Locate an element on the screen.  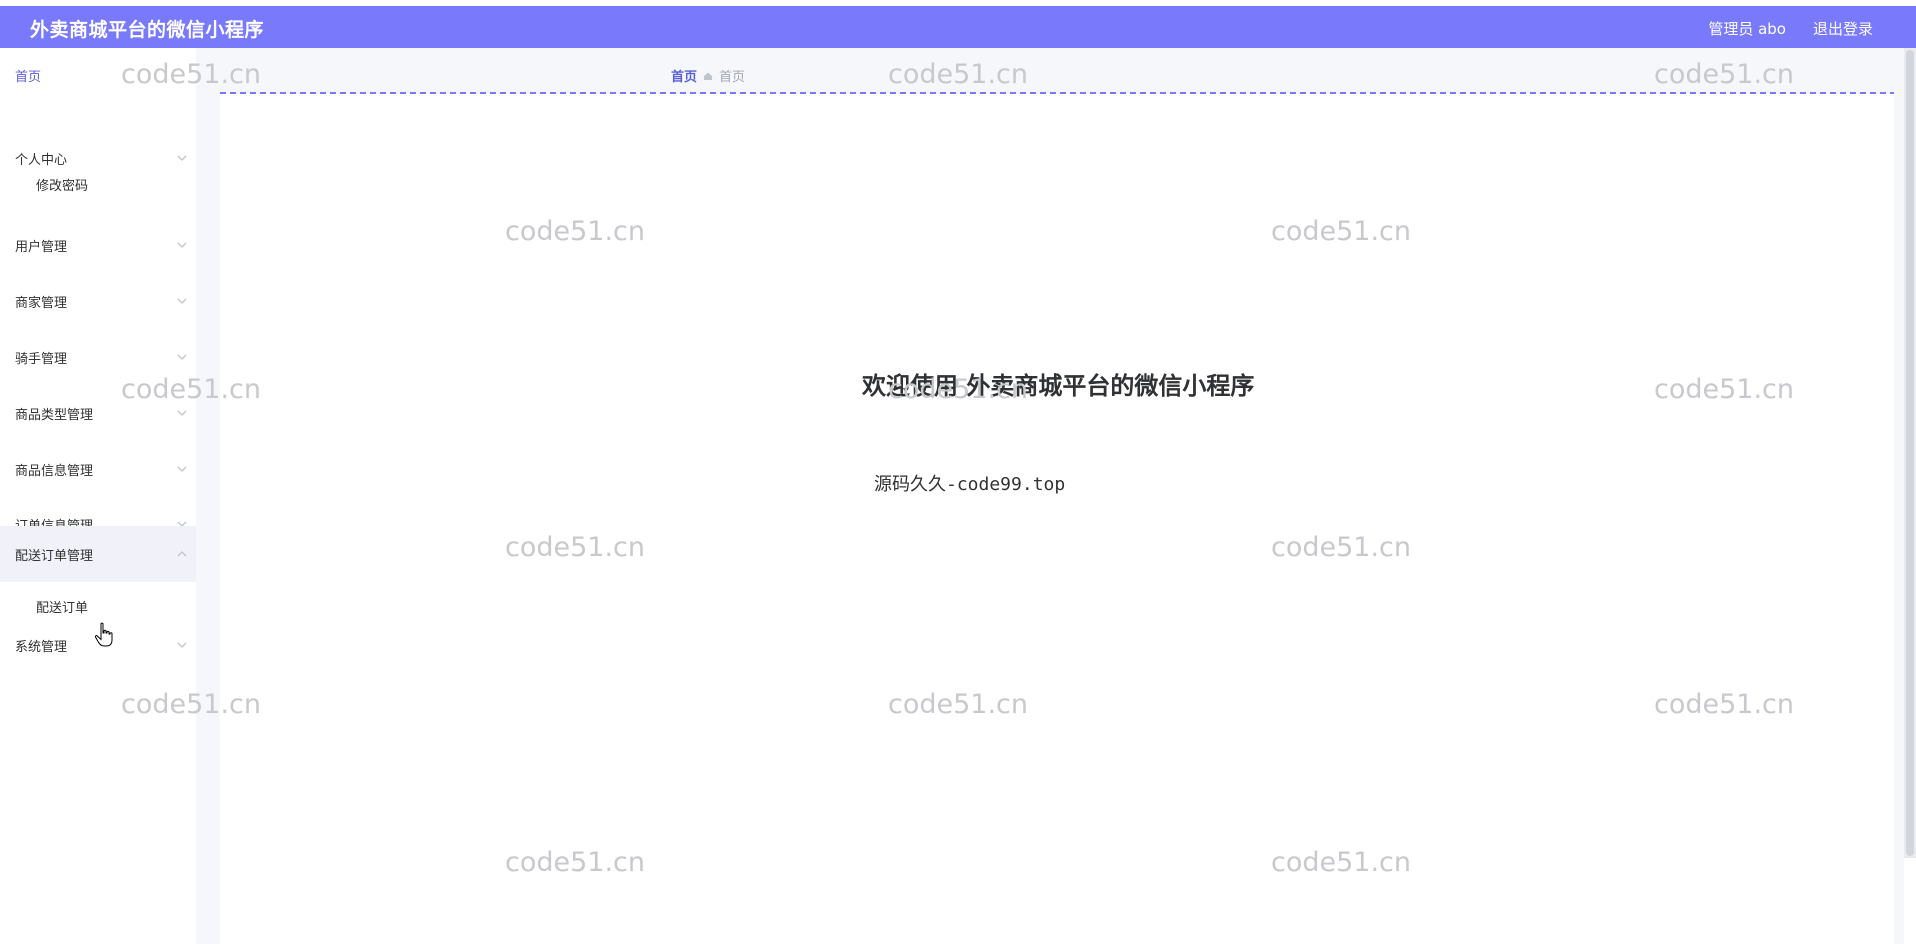
breadcrumb-home-link: 首页 is located at coordinates (684, 75).